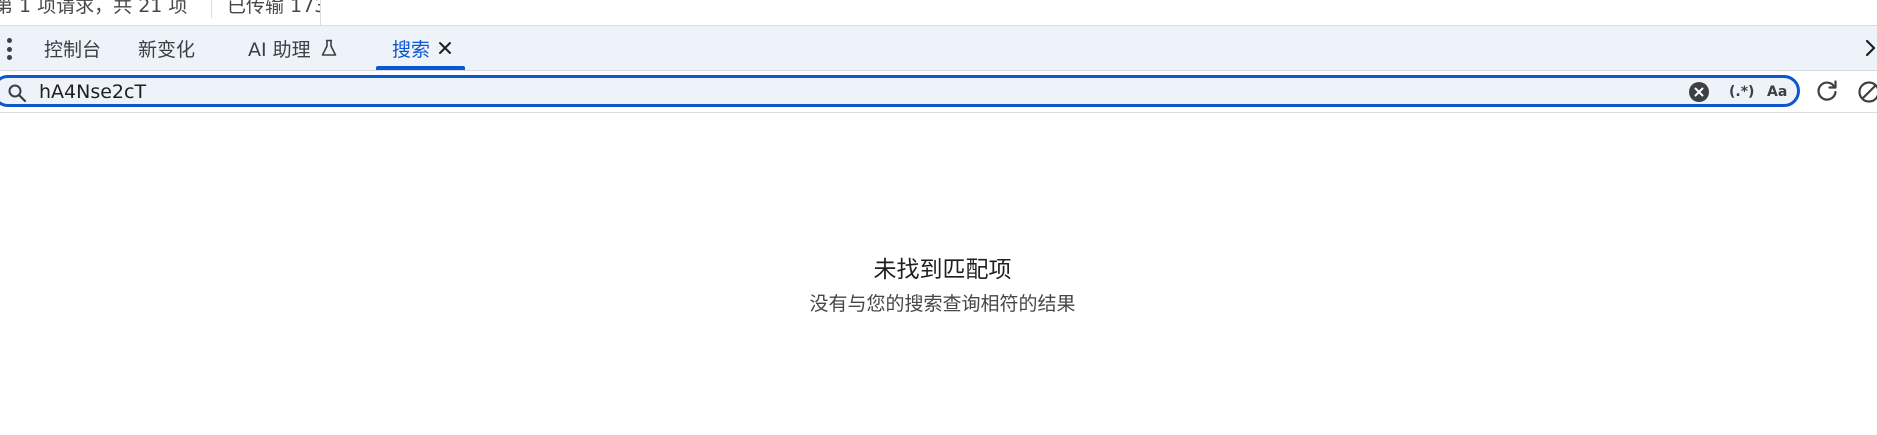 This screenshot has height=435, width=1877. Describe the element at coordinates (1827, 91) in the screenshot. I see `refresh-icon` at that location.